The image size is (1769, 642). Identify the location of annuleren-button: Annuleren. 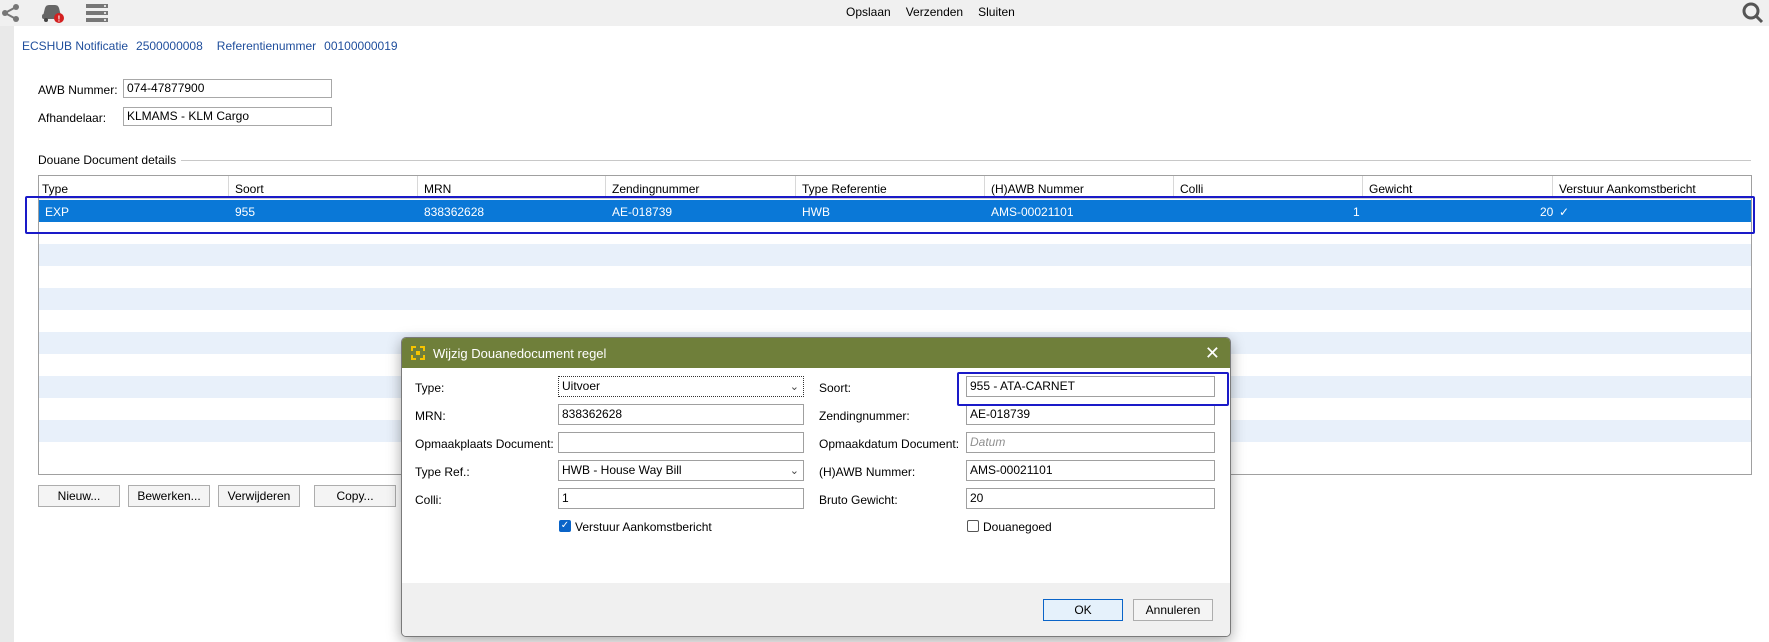
(1173, 610).